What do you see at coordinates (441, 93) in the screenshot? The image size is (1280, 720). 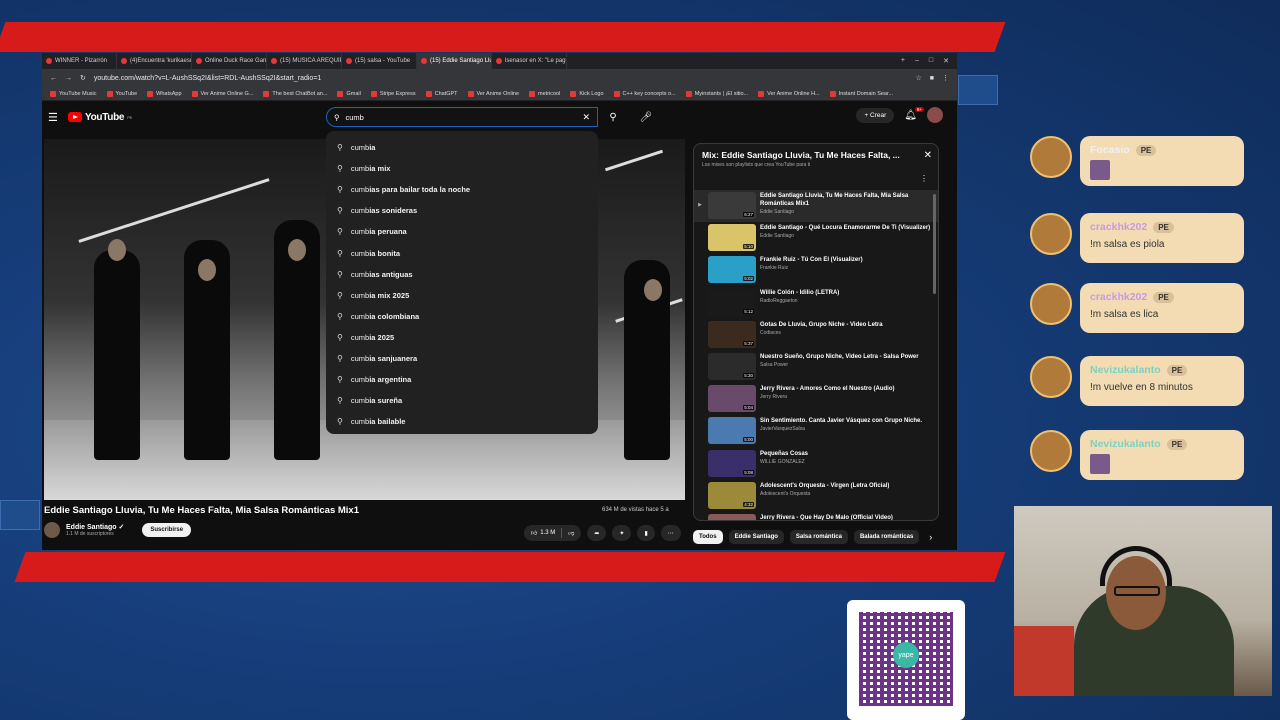 I see `bookmark-item: ChatGPT` at bounding box center [441, 93].